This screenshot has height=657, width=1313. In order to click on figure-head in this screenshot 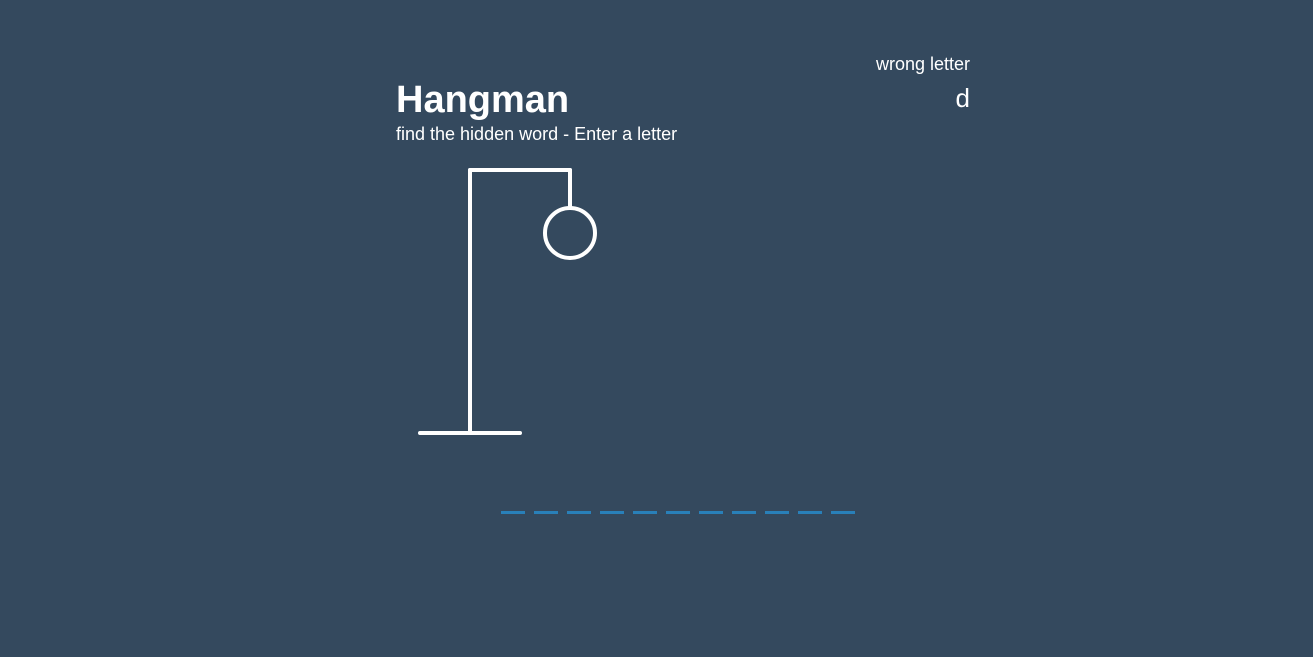, I will do `click(570, 233)`.